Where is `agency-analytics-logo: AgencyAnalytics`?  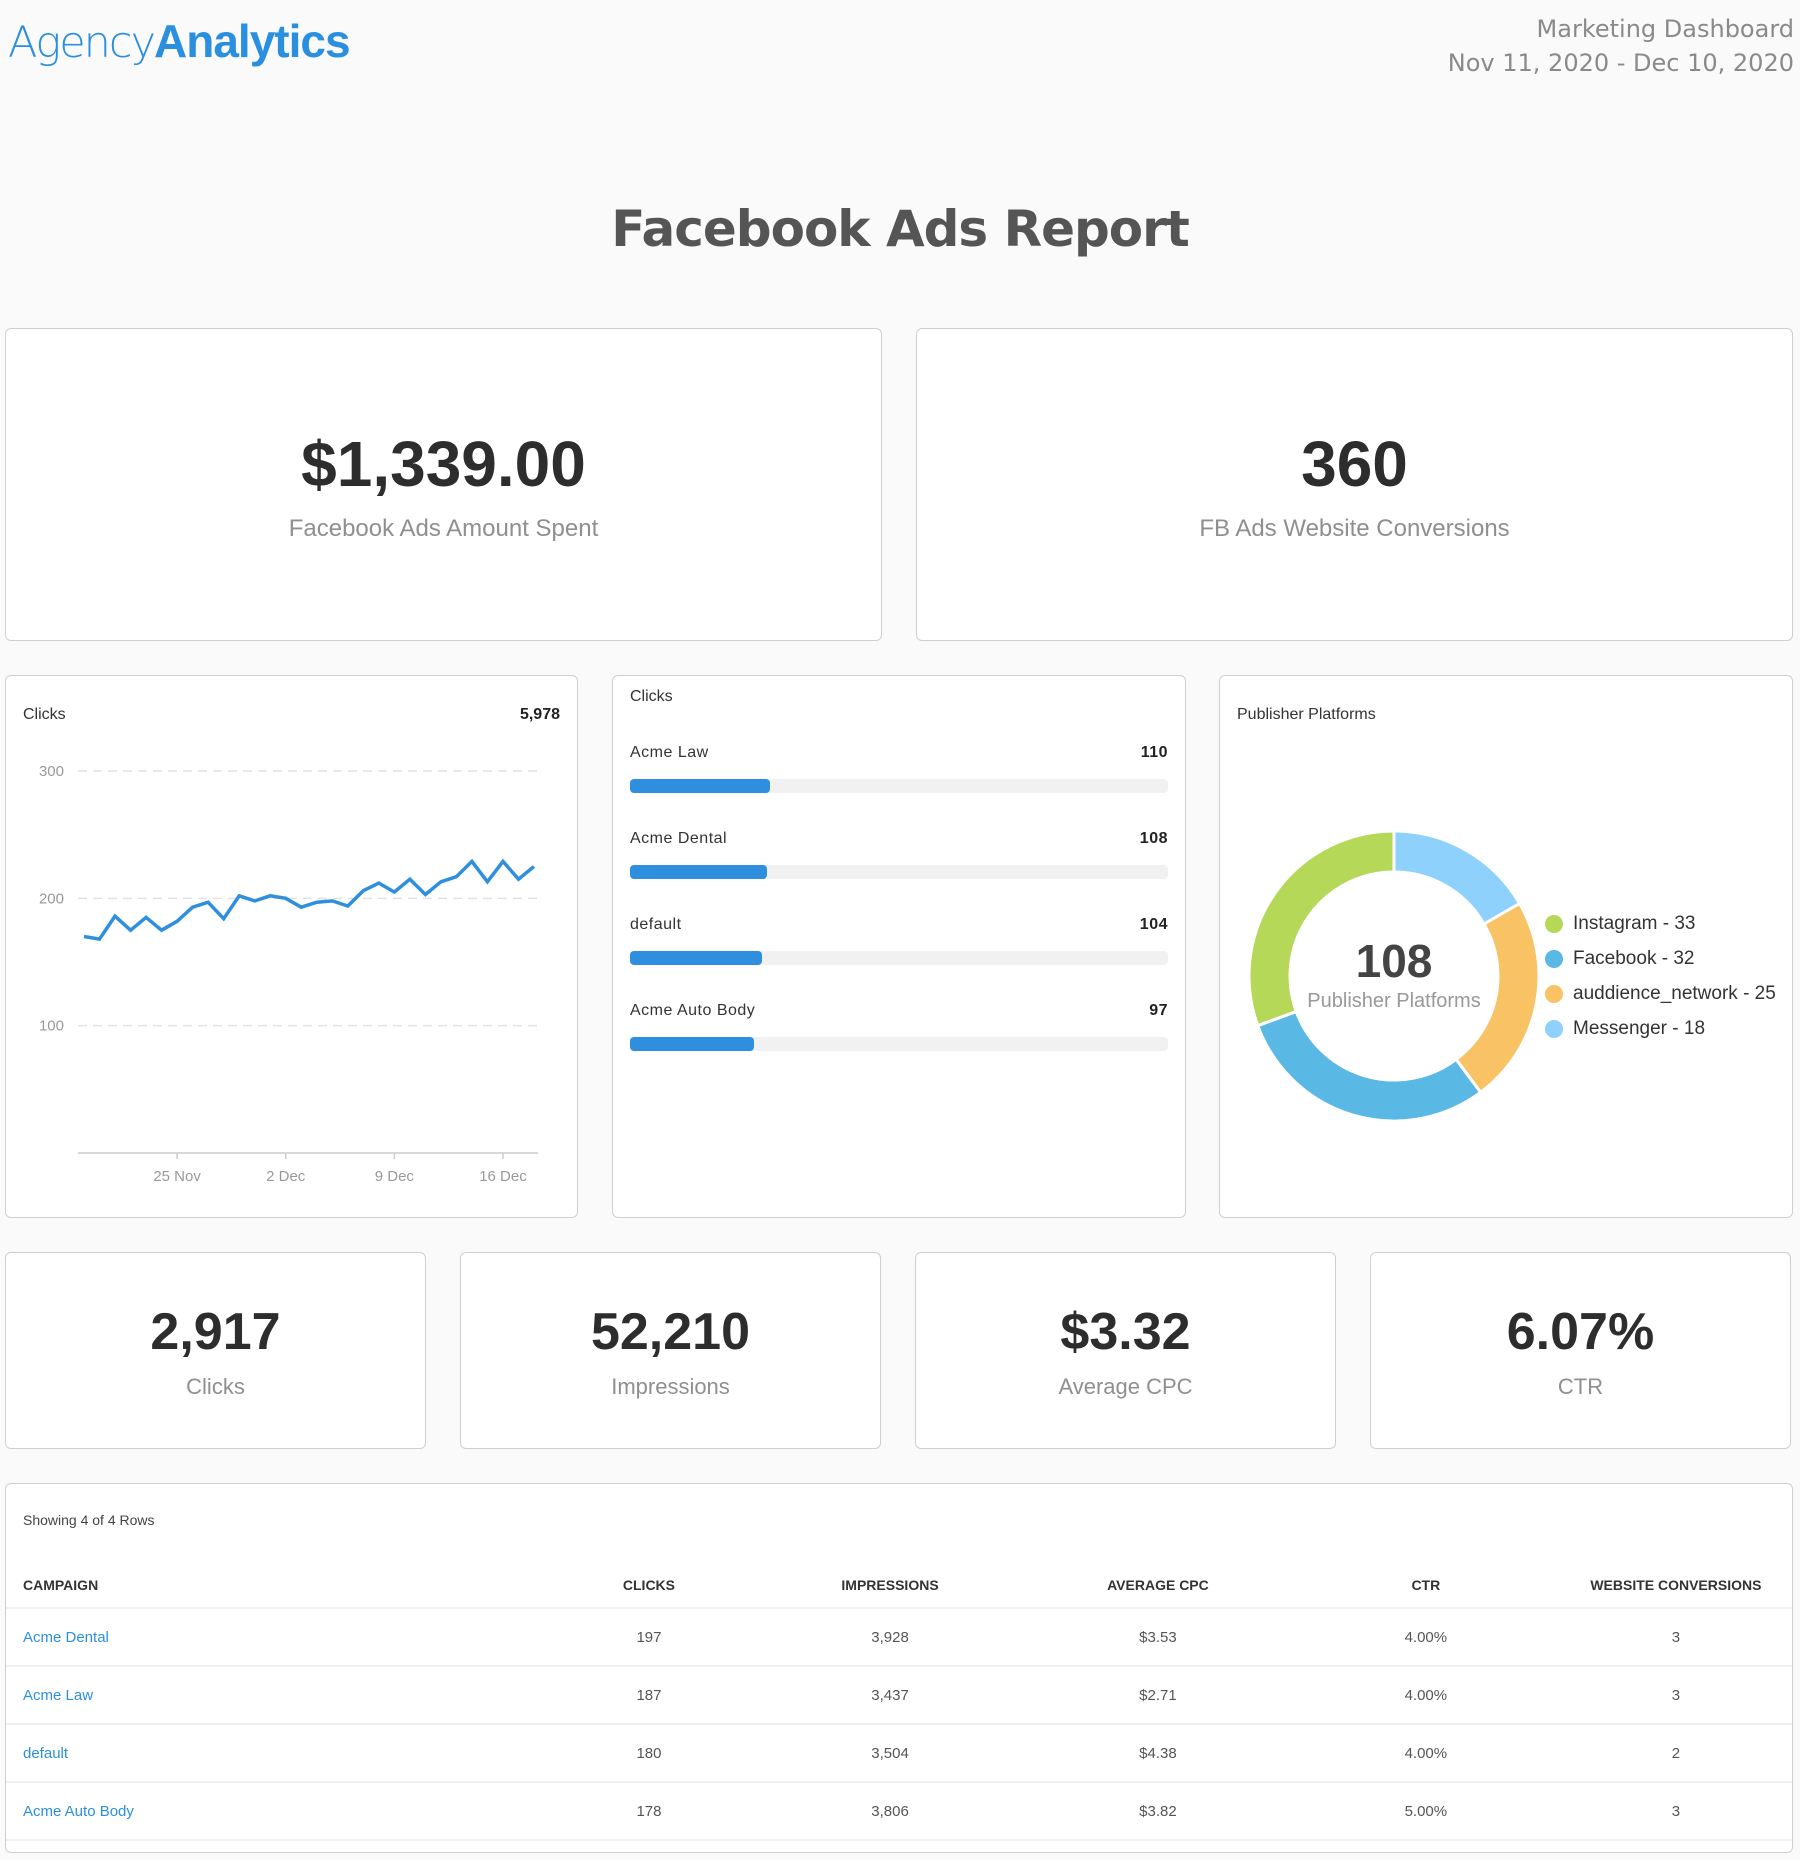
agency-analytics-logo: AgencyAnalytics is located at coordinates (179, 41).